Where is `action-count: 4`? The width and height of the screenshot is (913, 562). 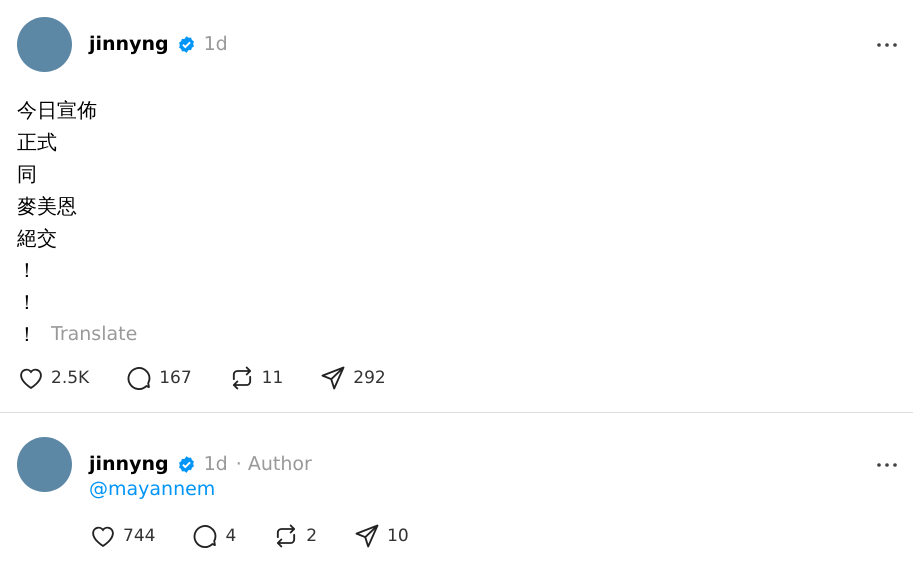
action-count: 4 is located at coordinates (230, 536).